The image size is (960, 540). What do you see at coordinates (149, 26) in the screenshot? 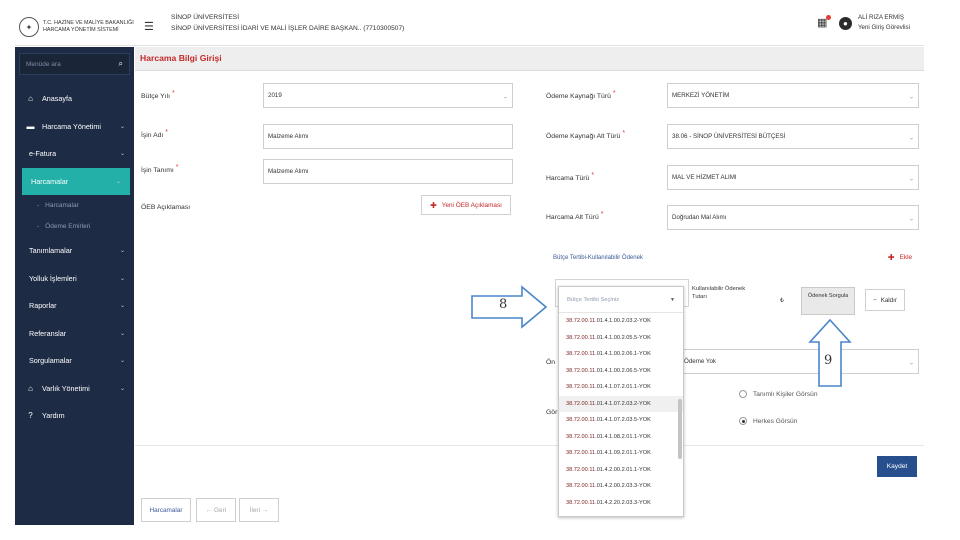
I see `menu-toggle-icon: ☰` at bounding box center [149, 26].